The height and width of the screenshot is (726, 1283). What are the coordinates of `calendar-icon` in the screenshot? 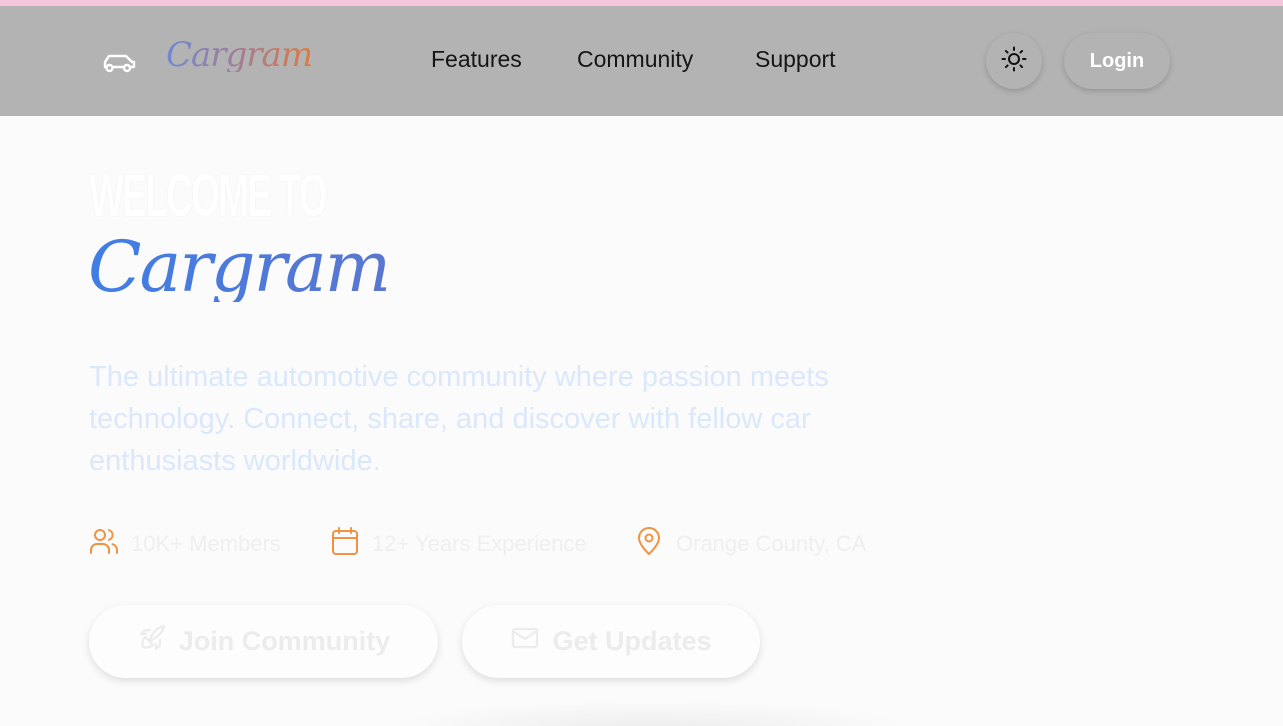 It's located at (345, 543).